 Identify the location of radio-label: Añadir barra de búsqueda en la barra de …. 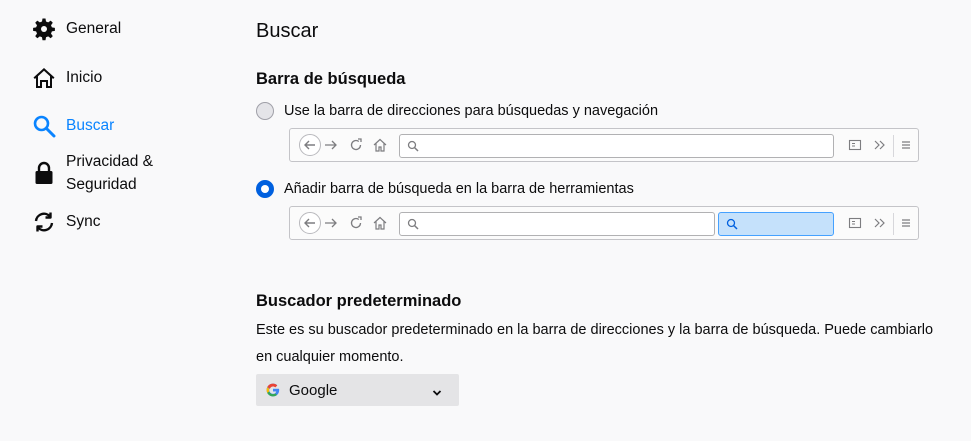
(459, 189).